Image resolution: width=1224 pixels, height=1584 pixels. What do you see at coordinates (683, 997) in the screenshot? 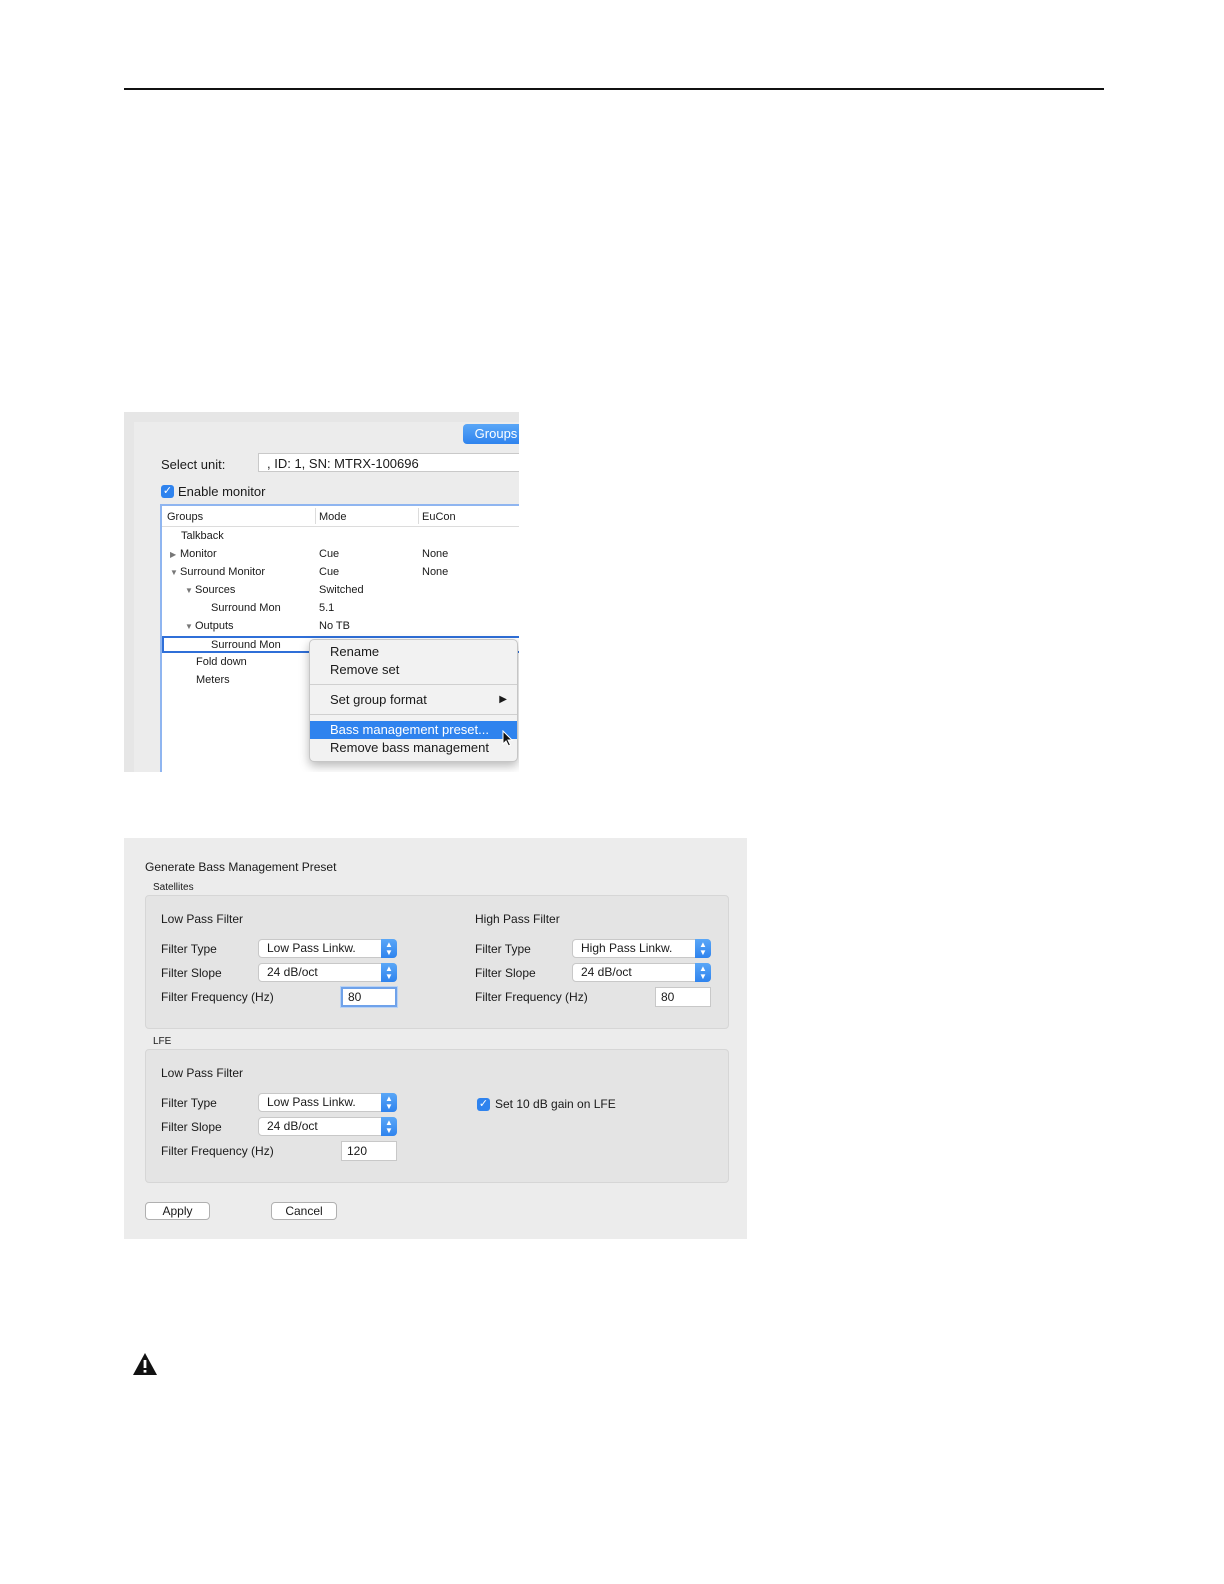
I see `satellites-hp-frequency-input: 80` at bounding box center [683, 997].